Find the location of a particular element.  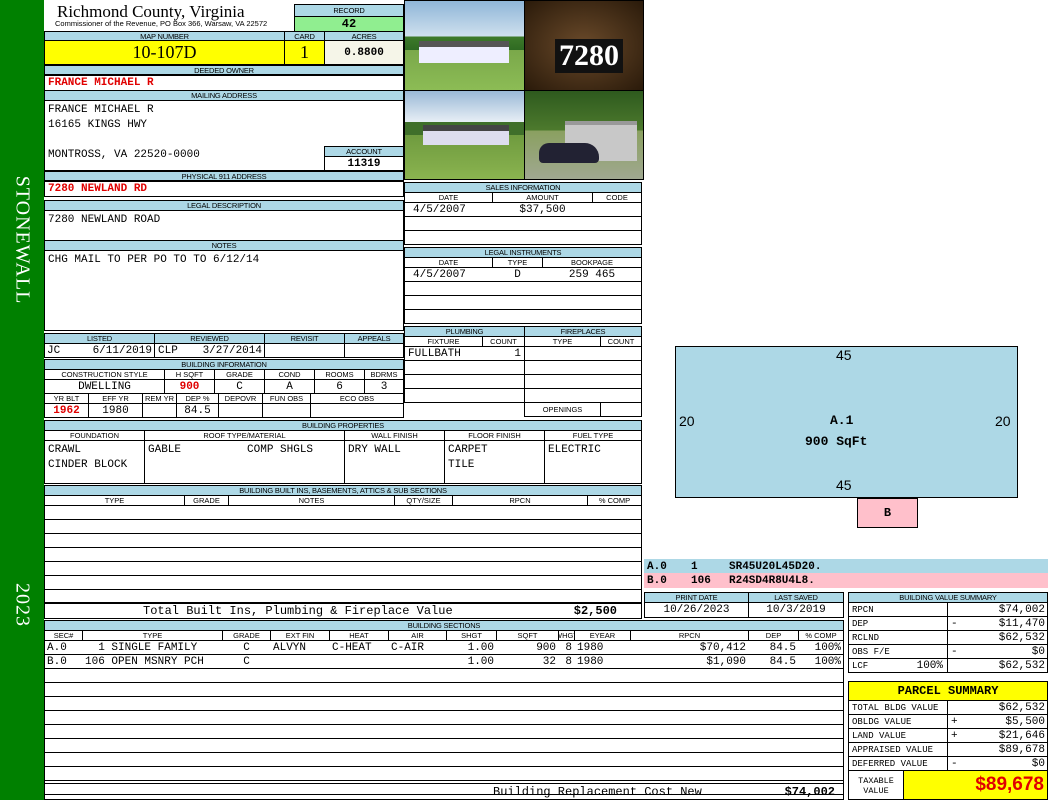

sections-cell: C-AIR is located at coordinates (408, 647).